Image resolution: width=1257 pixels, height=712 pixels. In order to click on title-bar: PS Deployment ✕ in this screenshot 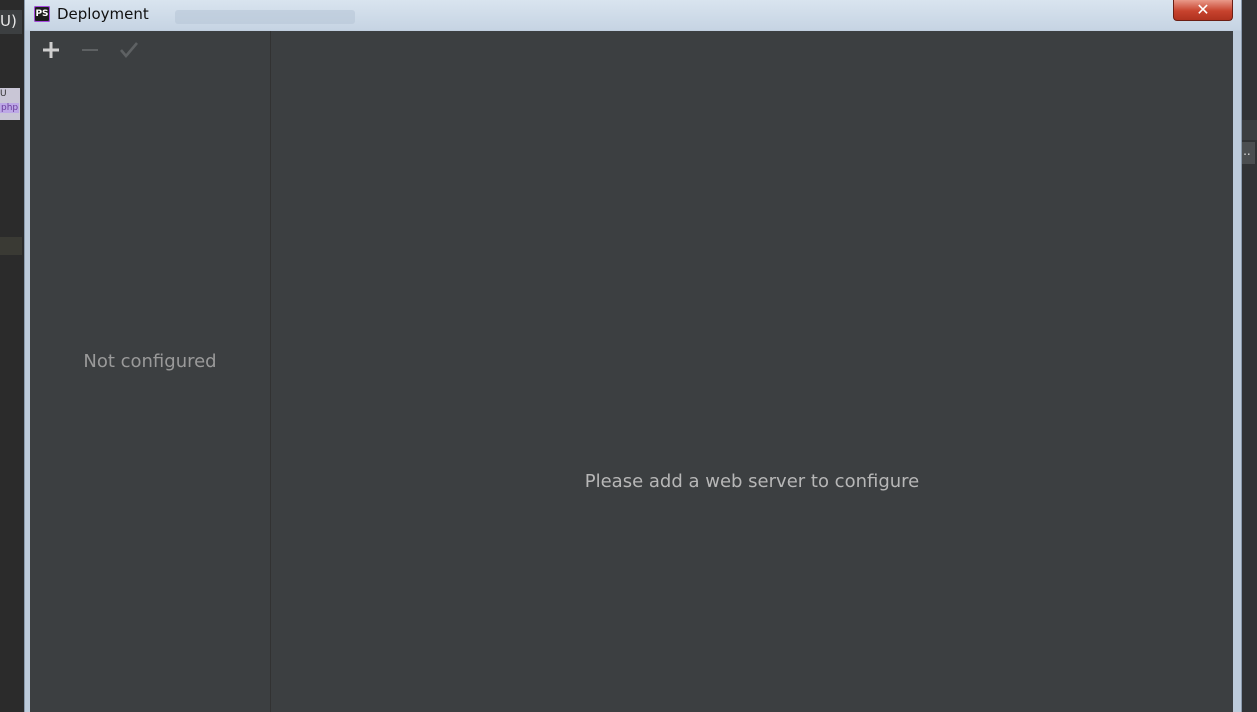, I will do `click(633, 15)`.